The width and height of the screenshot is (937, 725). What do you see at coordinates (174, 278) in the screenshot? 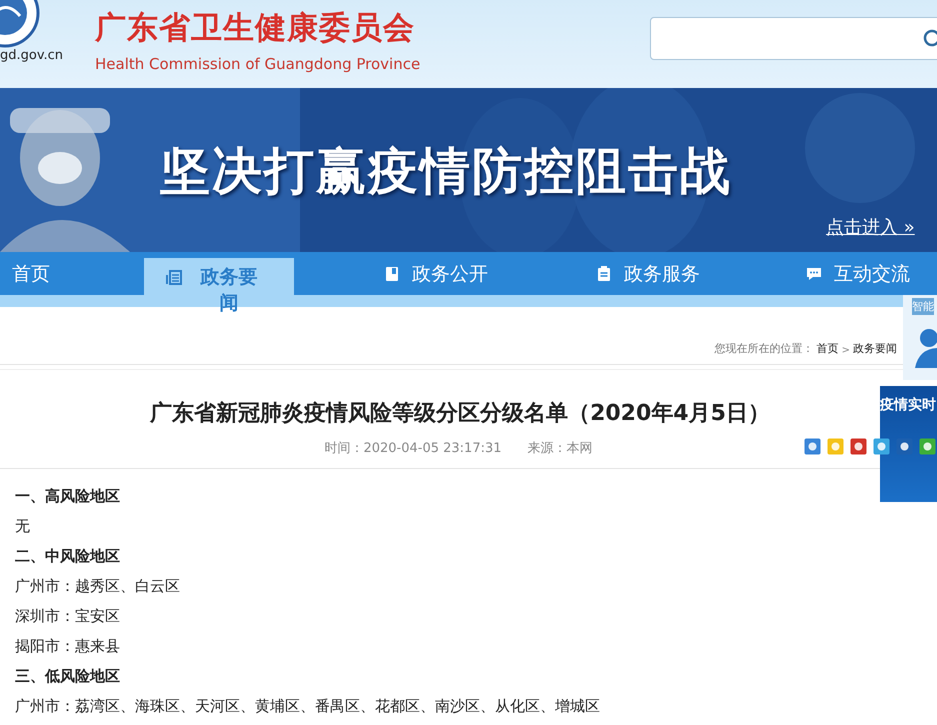
I see `list-icon` at bounding box center [174, 278].